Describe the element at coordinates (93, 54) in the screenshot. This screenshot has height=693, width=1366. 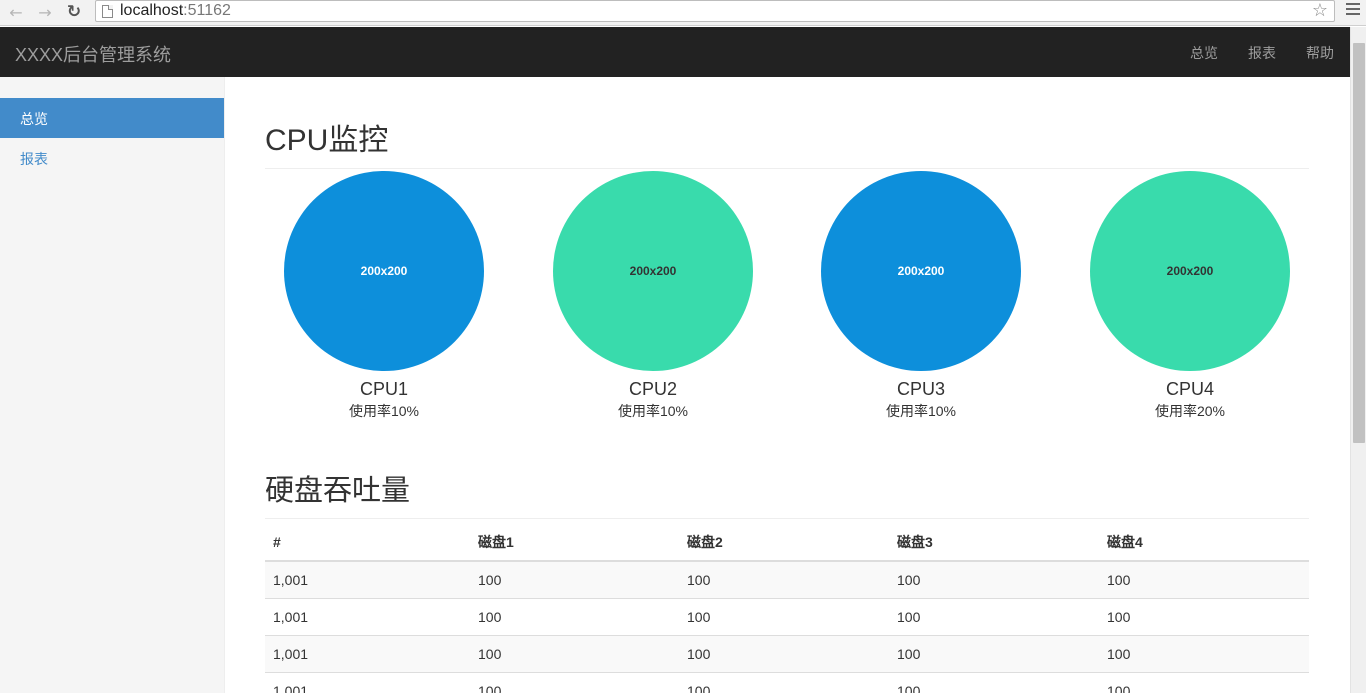
I see `brand-title: XXXX后台管理系统` at that location.